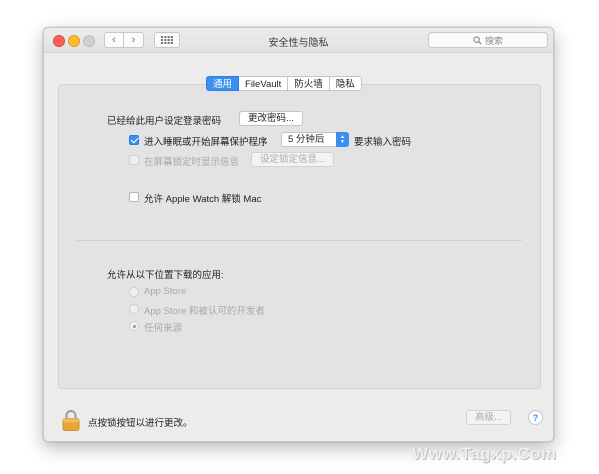 Image resolution: width=599 pixels, height=474 pixels. Describe the element at coordinates (203, 199) in the screenshot. I see `apple-watch-unlock-label: 允许 Apple Watch 解锁 Mac` at that location.